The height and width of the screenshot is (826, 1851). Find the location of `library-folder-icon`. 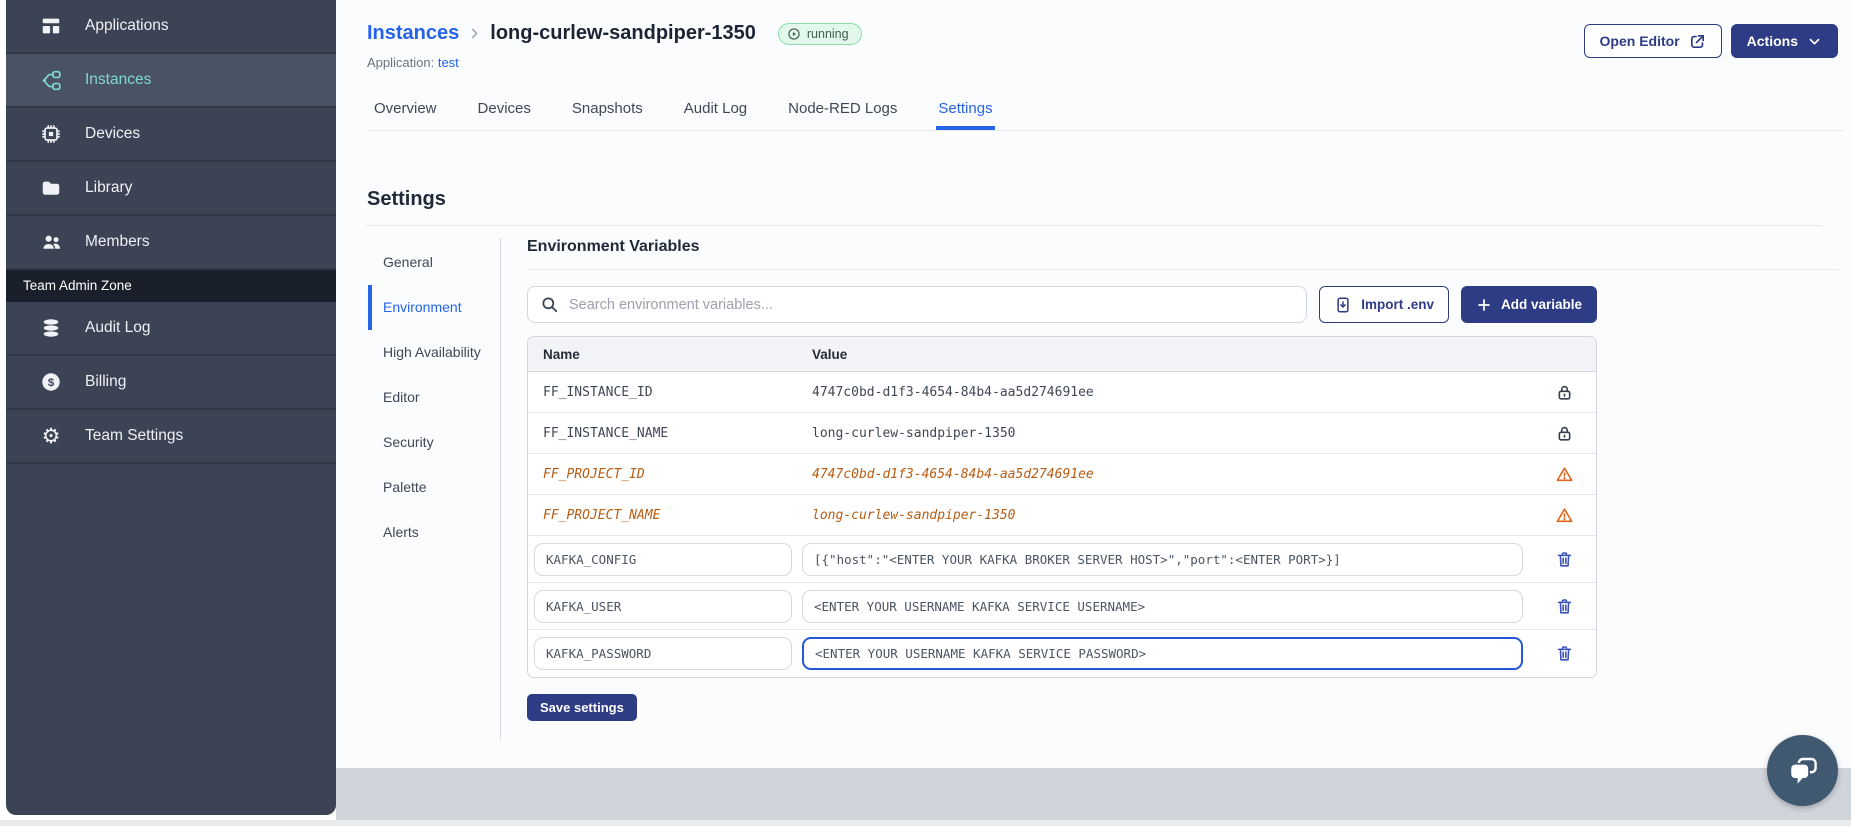

library-folder-icon is located at coordinates (51, 188).